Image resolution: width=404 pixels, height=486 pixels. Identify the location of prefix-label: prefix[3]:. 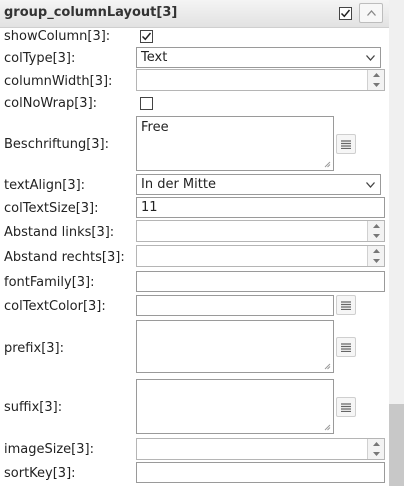
(34, 348).